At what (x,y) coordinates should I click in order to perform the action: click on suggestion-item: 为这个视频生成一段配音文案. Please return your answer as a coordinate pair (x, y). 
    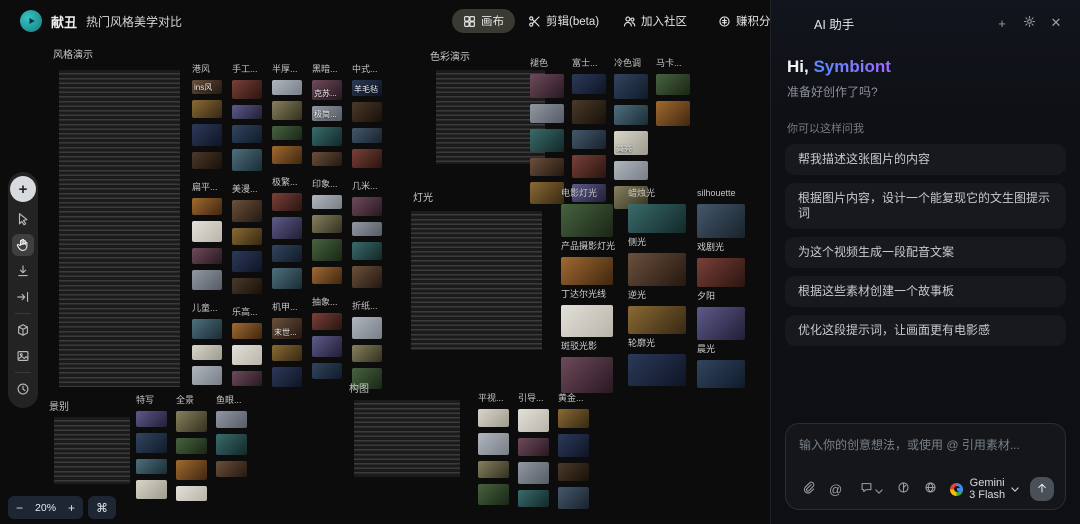
    Looking at the image, I should click on (925, 252).